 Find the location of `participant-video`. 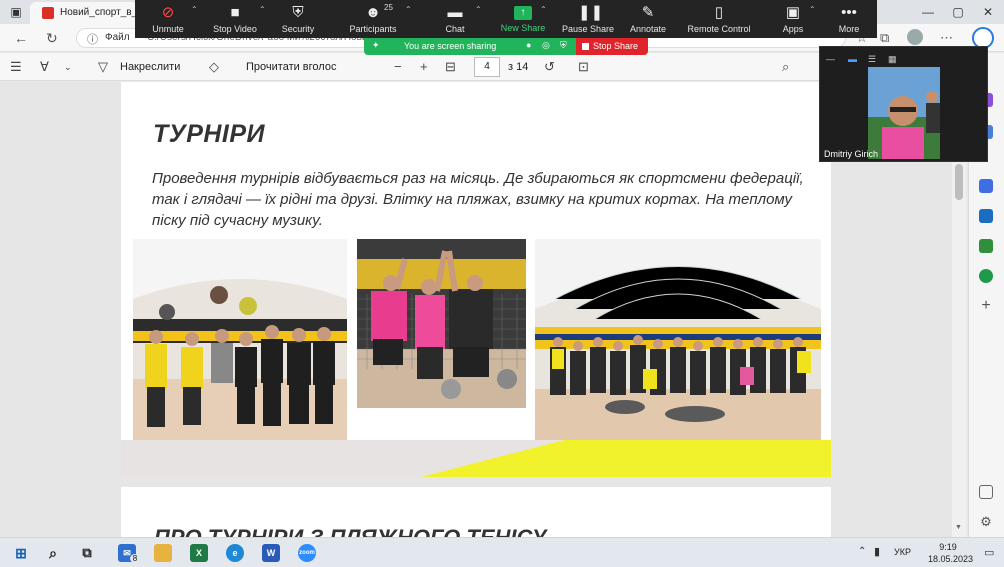

participant-video is located at coordinates (904, 113).